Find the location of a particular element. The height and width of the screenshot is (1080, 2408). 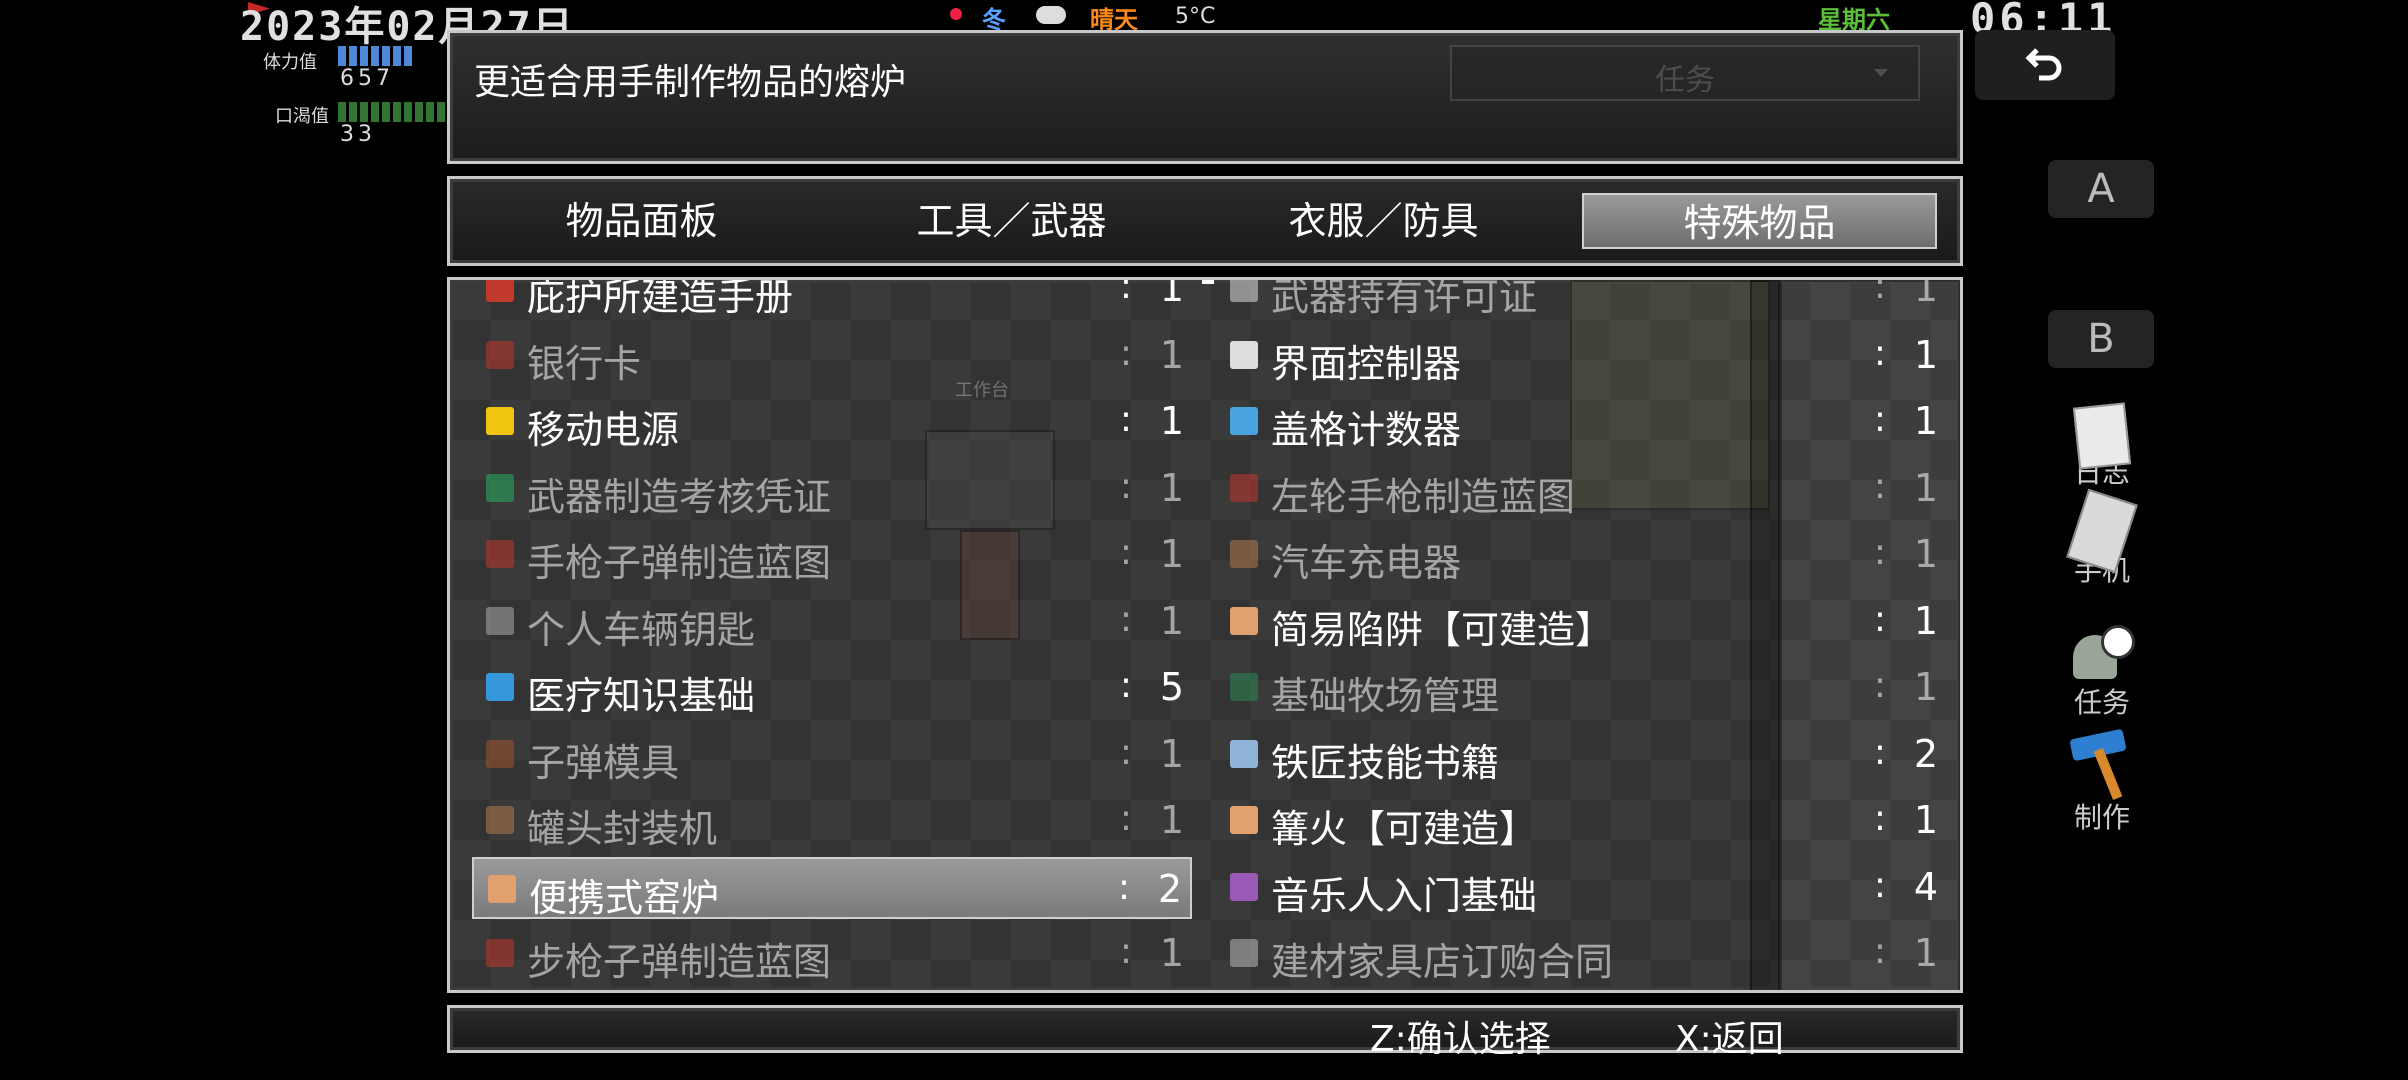

inventory-item: 武器持有许可证:1 is located at coordinates (1581, 298).